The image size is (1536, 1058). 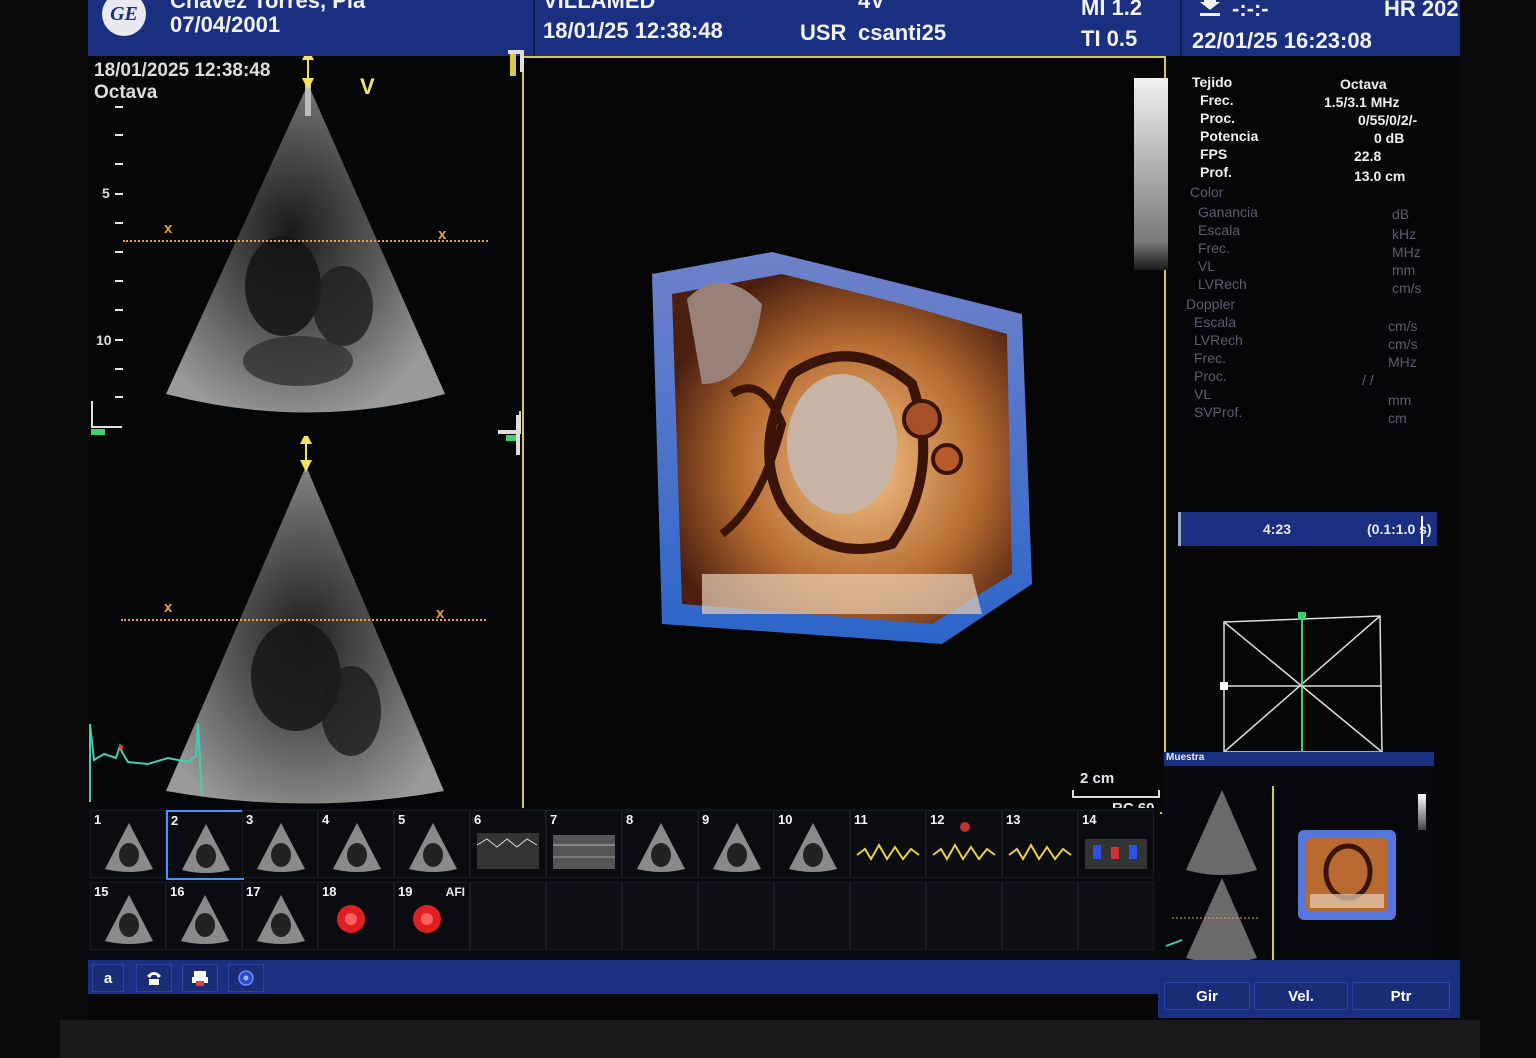 I want to click on corner-marker-icon, so click(x=106, y=418).